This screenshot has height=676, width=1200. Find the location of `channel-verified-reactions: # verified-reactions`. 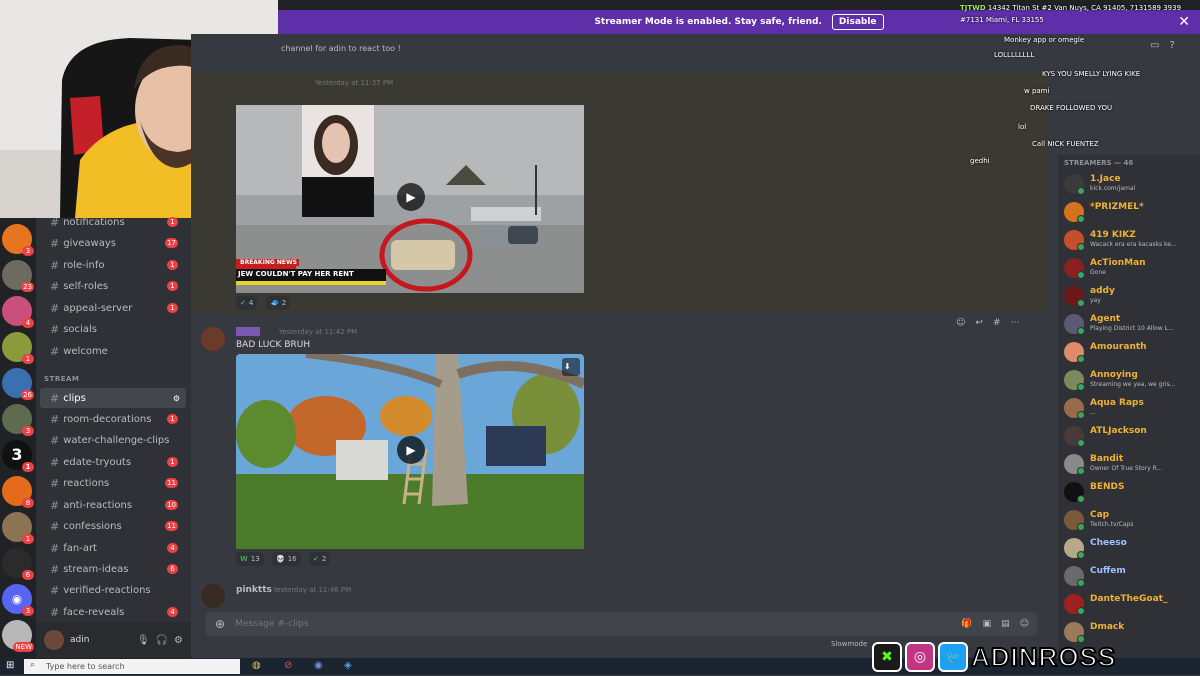

channel-verified-reactions: # verified-reactions is located at coordinates (113, 590).